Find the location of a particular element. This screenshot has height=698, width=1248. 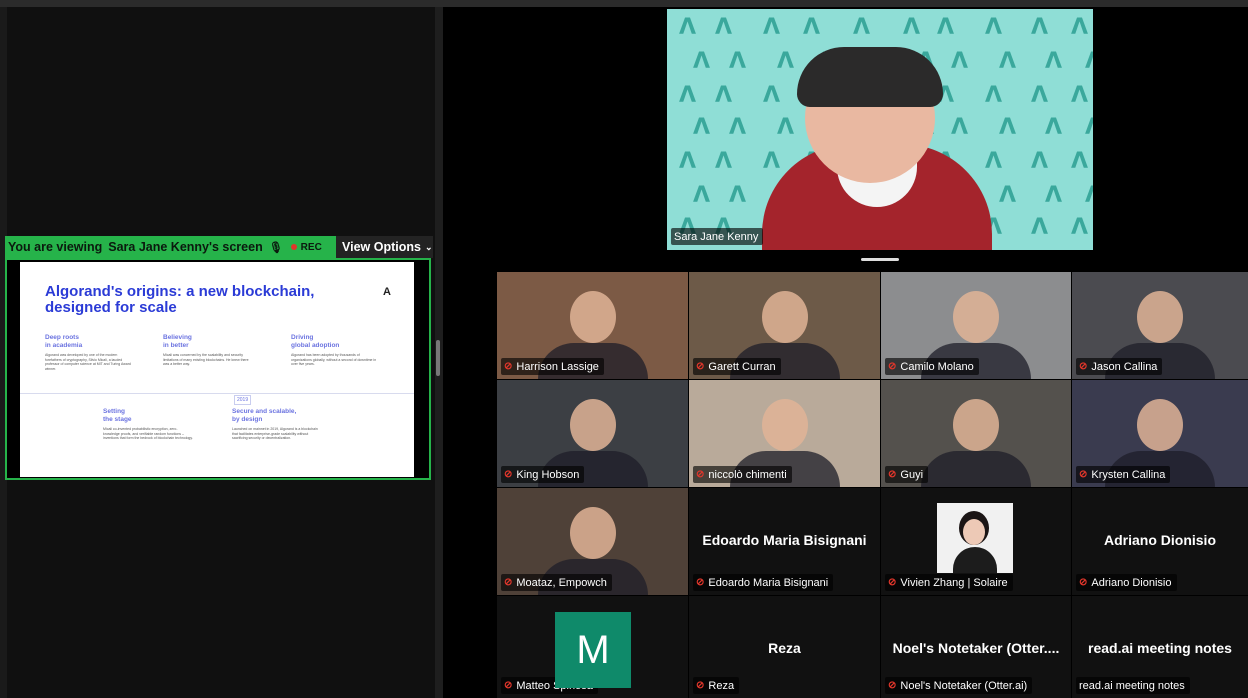

participant-name: Guyi is located at coordinates (912, 474).